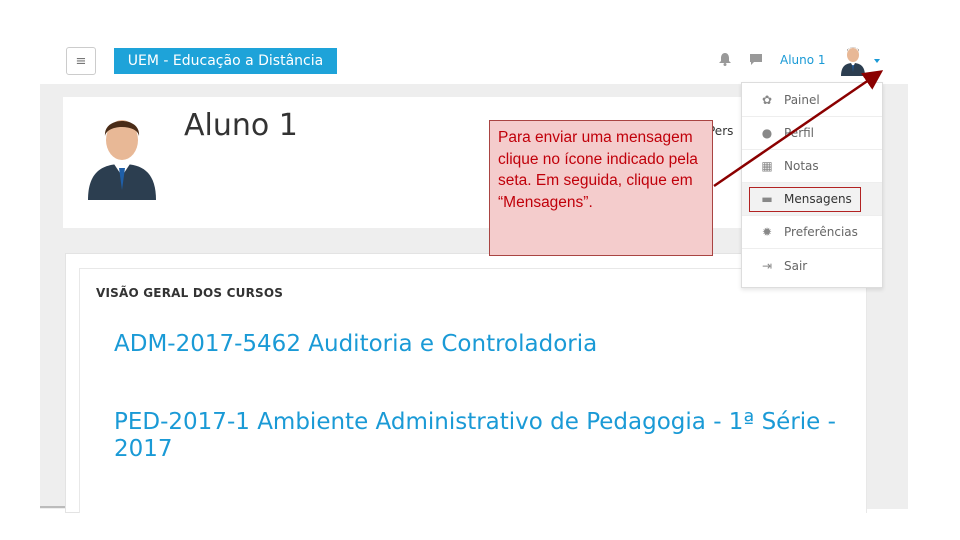 The width and height of the screenshot is (960, 540). I want to click on annotation-arrow, so click(798, 129).